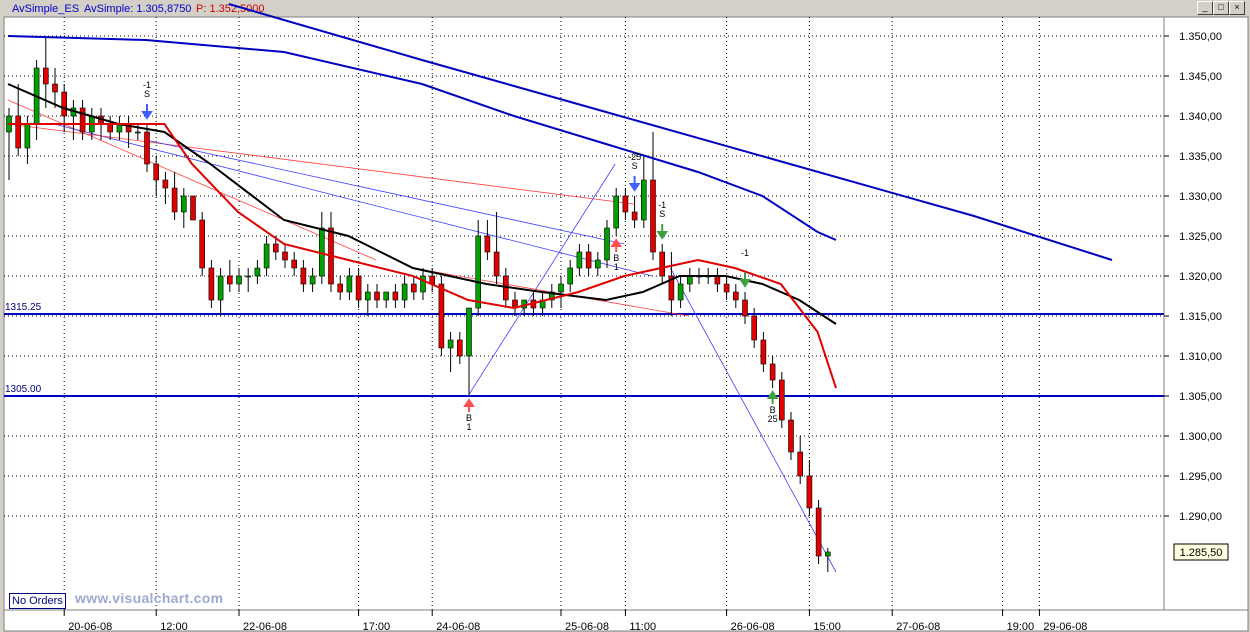 The image size is (1250, 632). I want to click on y-tick-label: 1.310,00, so click(1200, 357).